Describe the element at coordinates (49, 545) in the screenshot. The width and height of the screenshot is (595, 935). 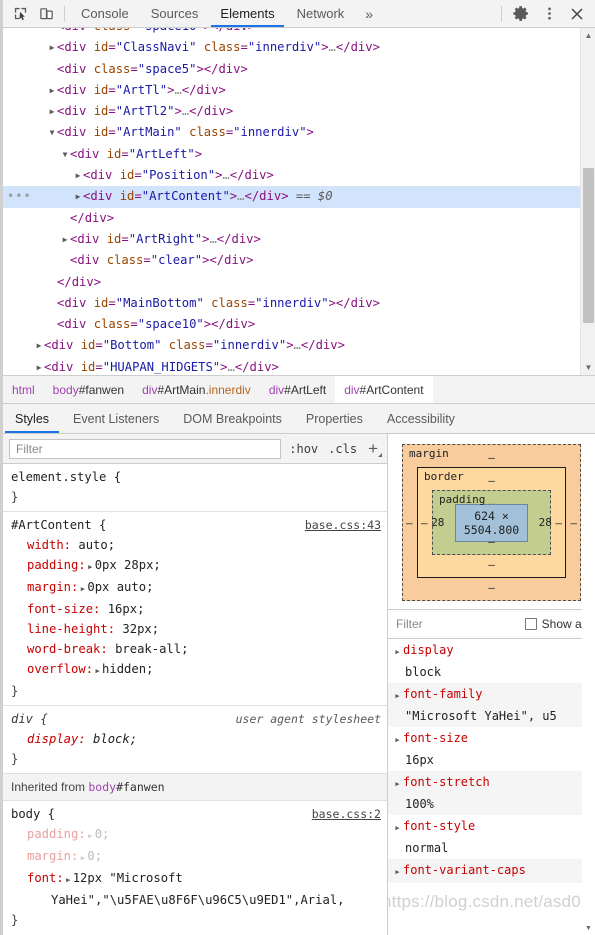
I see `css-property-name: width:` at that location.